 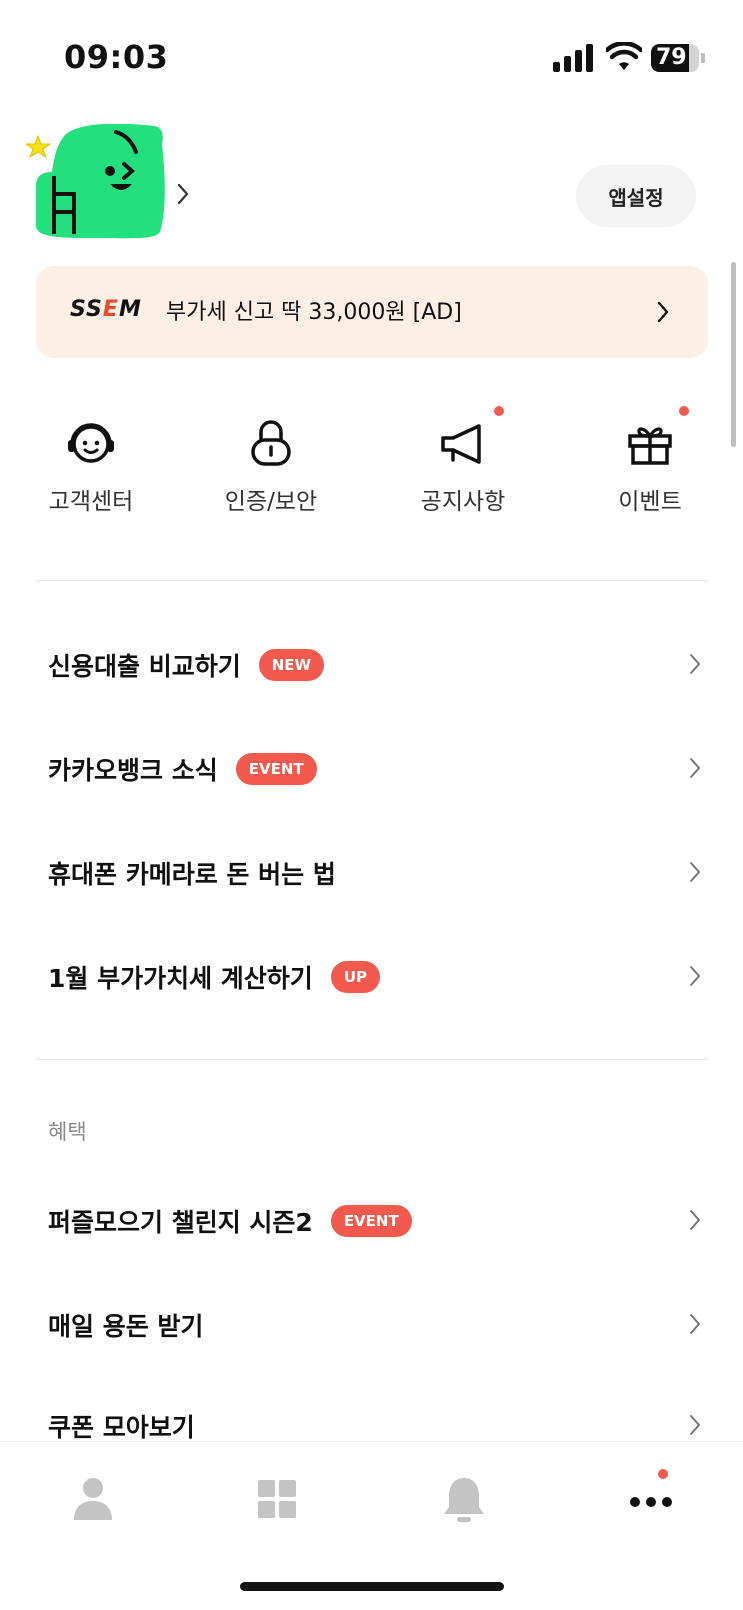 I want to click on menu-item-label: 매일 용돈 받기, so click(x=126, y=1326).